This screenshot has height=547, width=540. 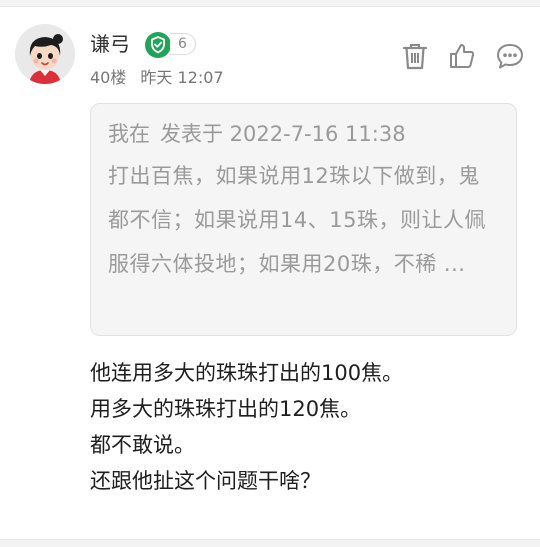 I want to click on trash-icon, so click(x=415, y=57).